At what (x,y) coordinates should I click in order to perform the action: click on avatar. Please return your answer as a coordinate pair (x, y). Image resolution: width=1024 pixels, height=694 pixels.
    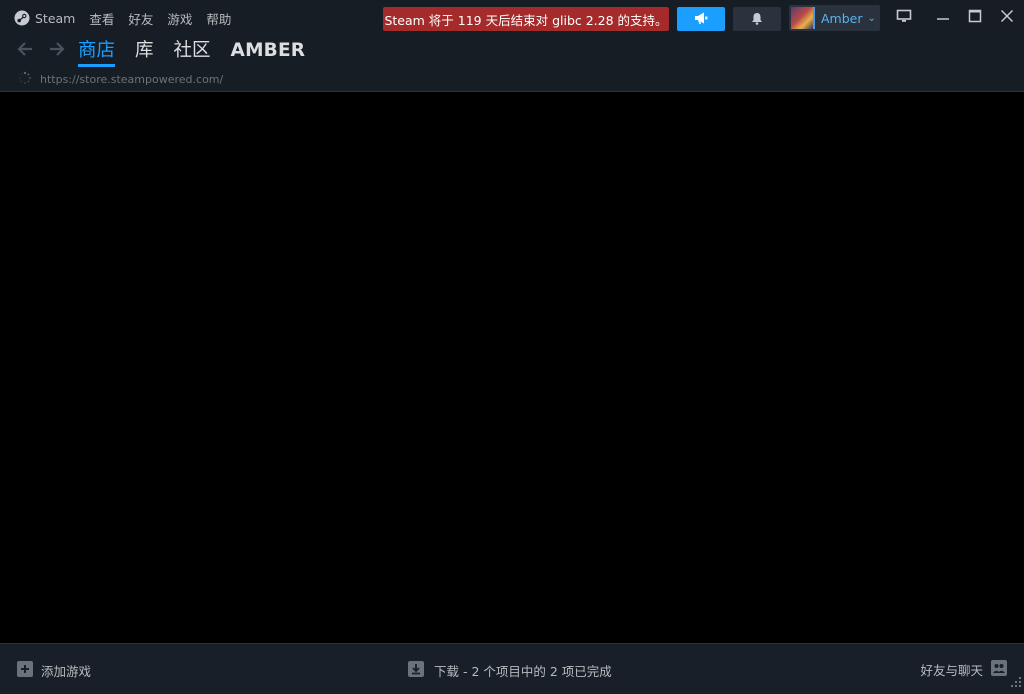
    Looking at the image, I should click on (803, 18).